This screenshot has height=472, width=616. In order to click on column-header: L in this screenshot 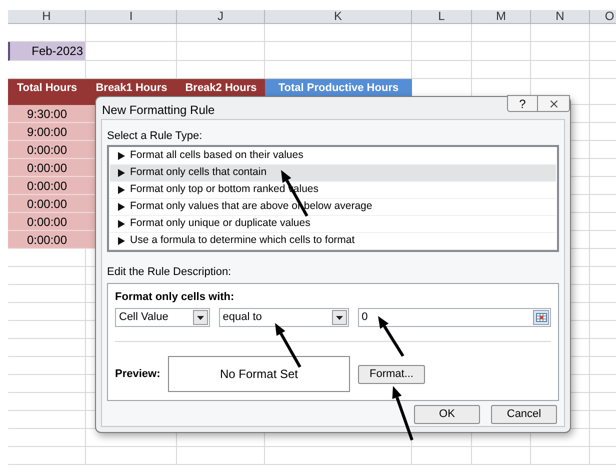, I will do `click(442, 17)`.